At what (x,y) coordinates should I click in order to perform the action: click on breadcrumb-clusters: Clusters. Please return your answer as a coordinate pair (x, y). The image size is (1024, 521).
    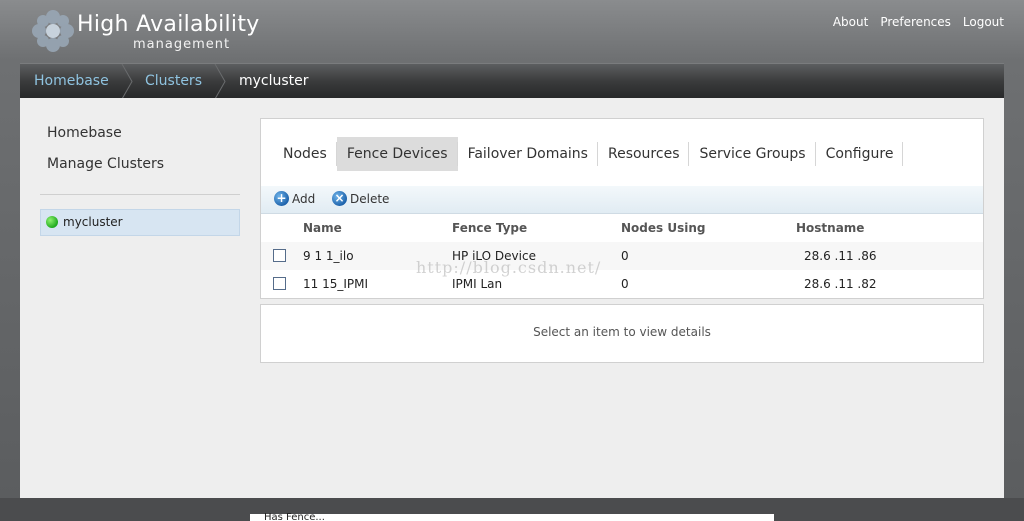
    Looking at the image, I should click on (173, 81).